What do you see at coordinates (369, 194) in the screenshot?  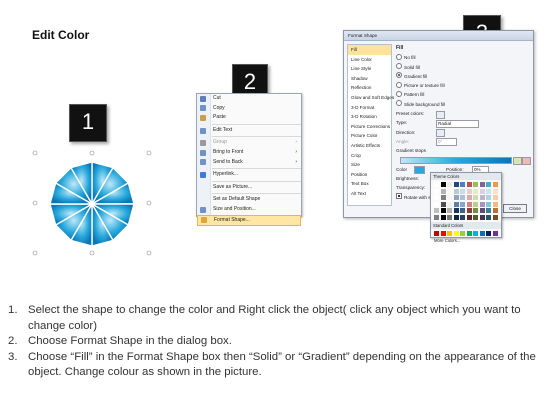 I see `category-item: Alt Text` at bounding box center [369, 194].